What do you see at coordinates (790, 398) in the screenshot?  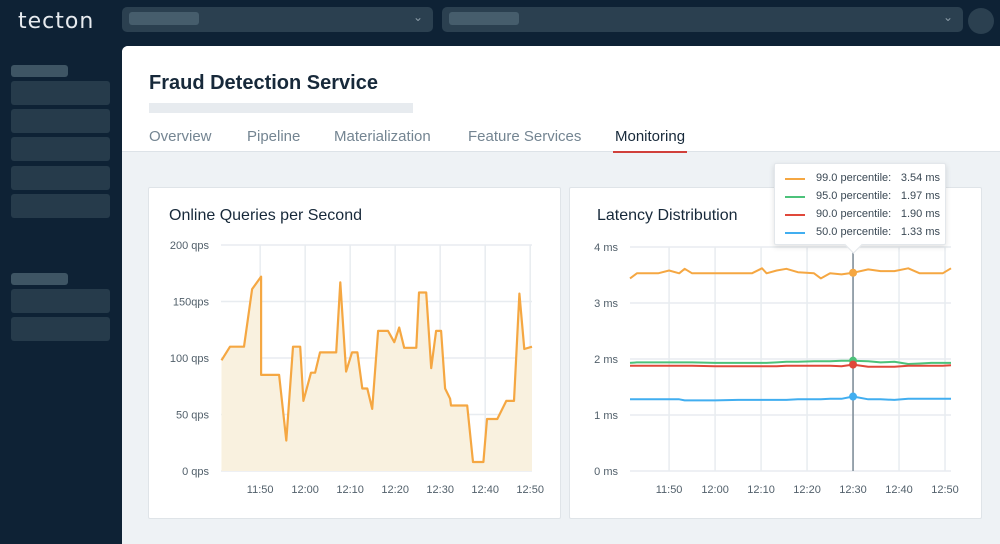 I see `latency-line-p50` at bounding box center [790, 398].